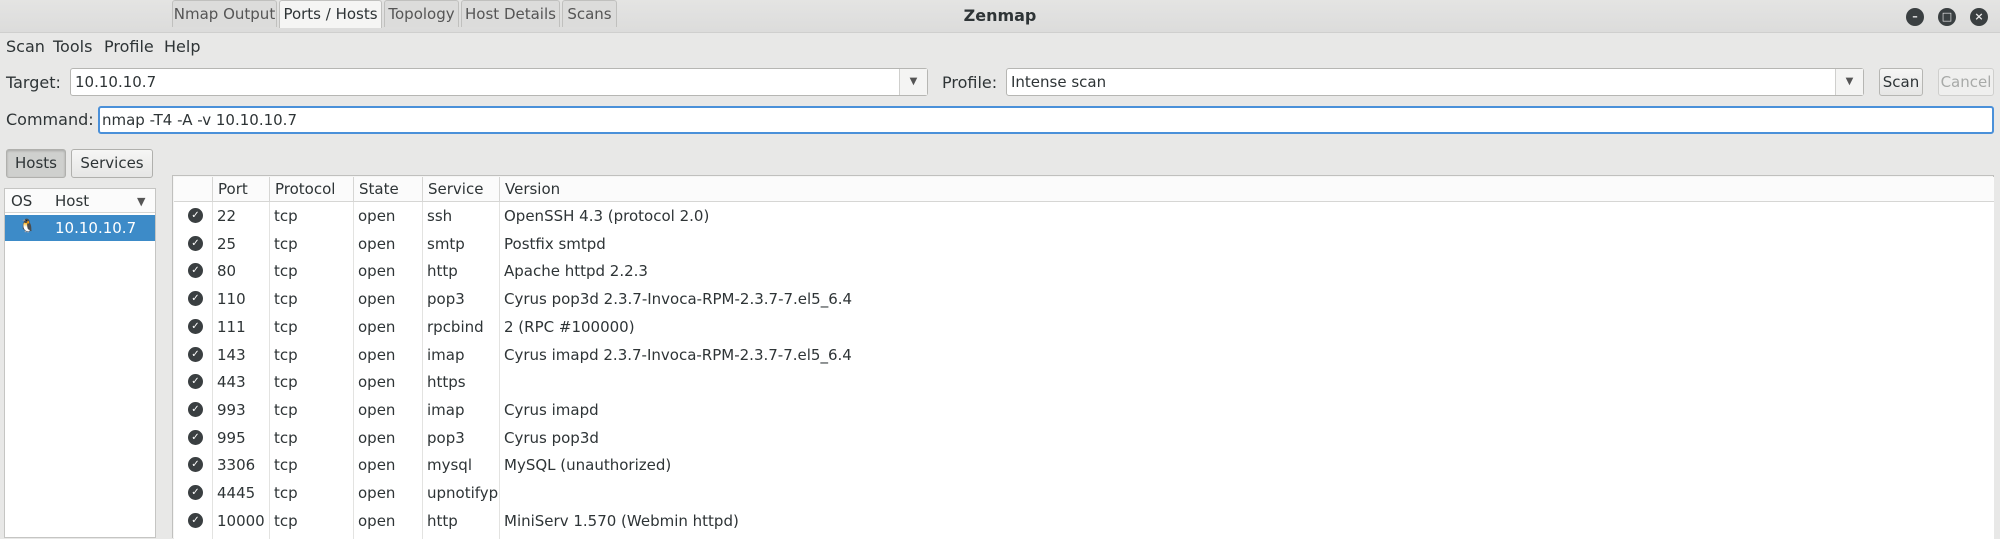 This screenshot has width=2000, height=539. I want to click on profile-combobox: Intense scan ▼, so click(1435, 82).